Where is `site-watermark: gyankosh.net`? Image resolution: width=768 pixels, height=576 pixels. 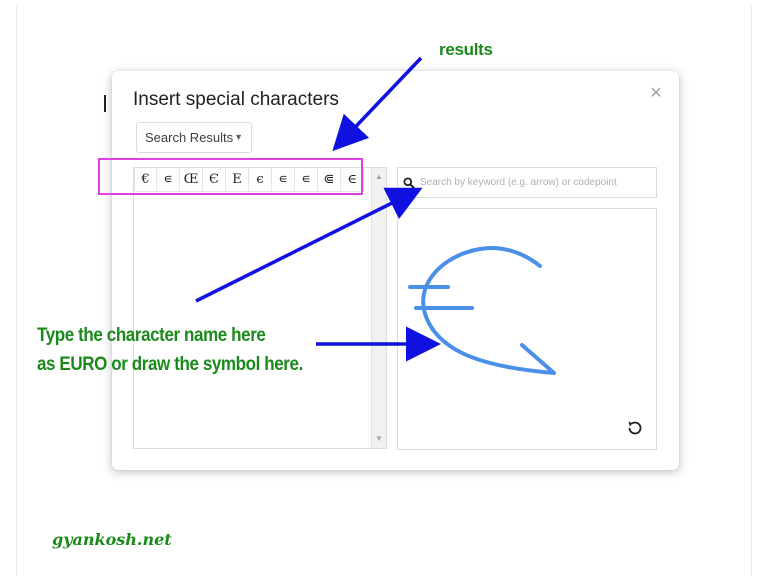
site-watermark: gyankosh.net is located at coordinates (112, 539).